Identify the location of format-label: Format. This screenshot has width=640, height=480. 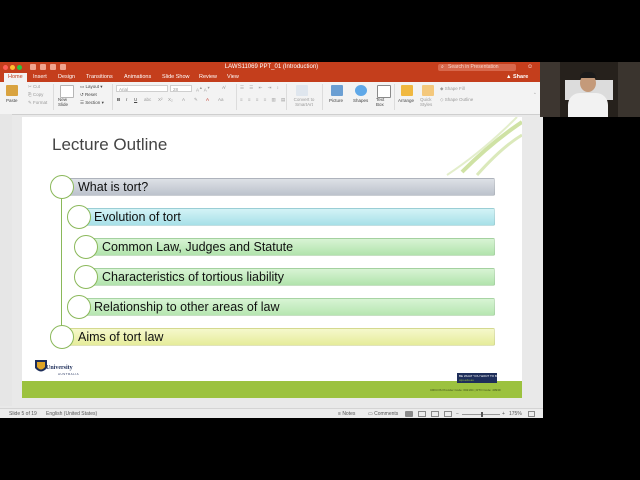
(40, 102).